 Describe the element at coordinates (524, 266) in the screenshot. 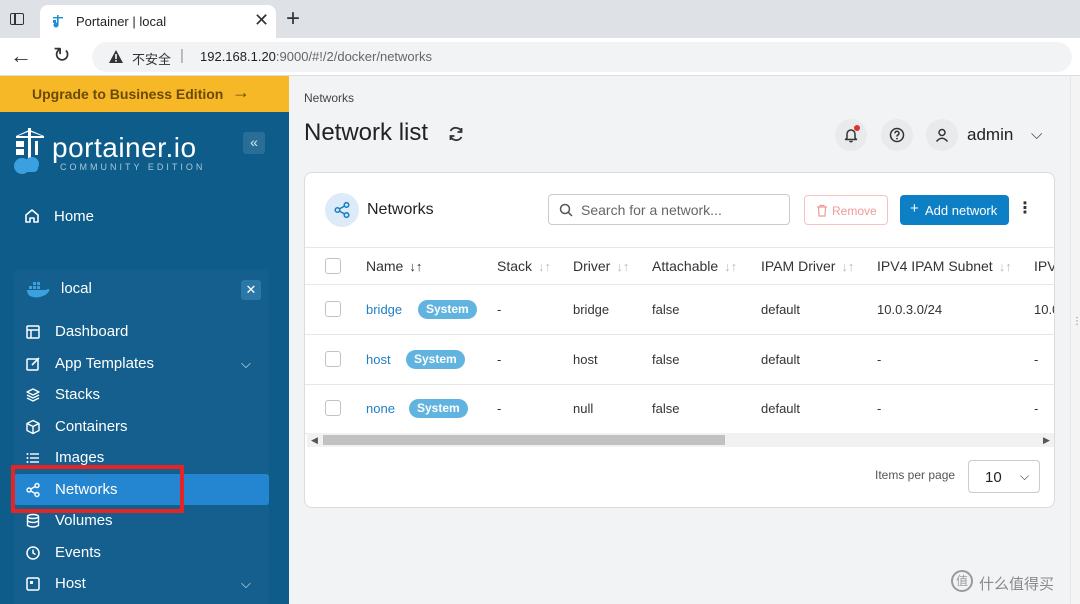

I see `column-header-stack: Stack ↓↑` at that location.